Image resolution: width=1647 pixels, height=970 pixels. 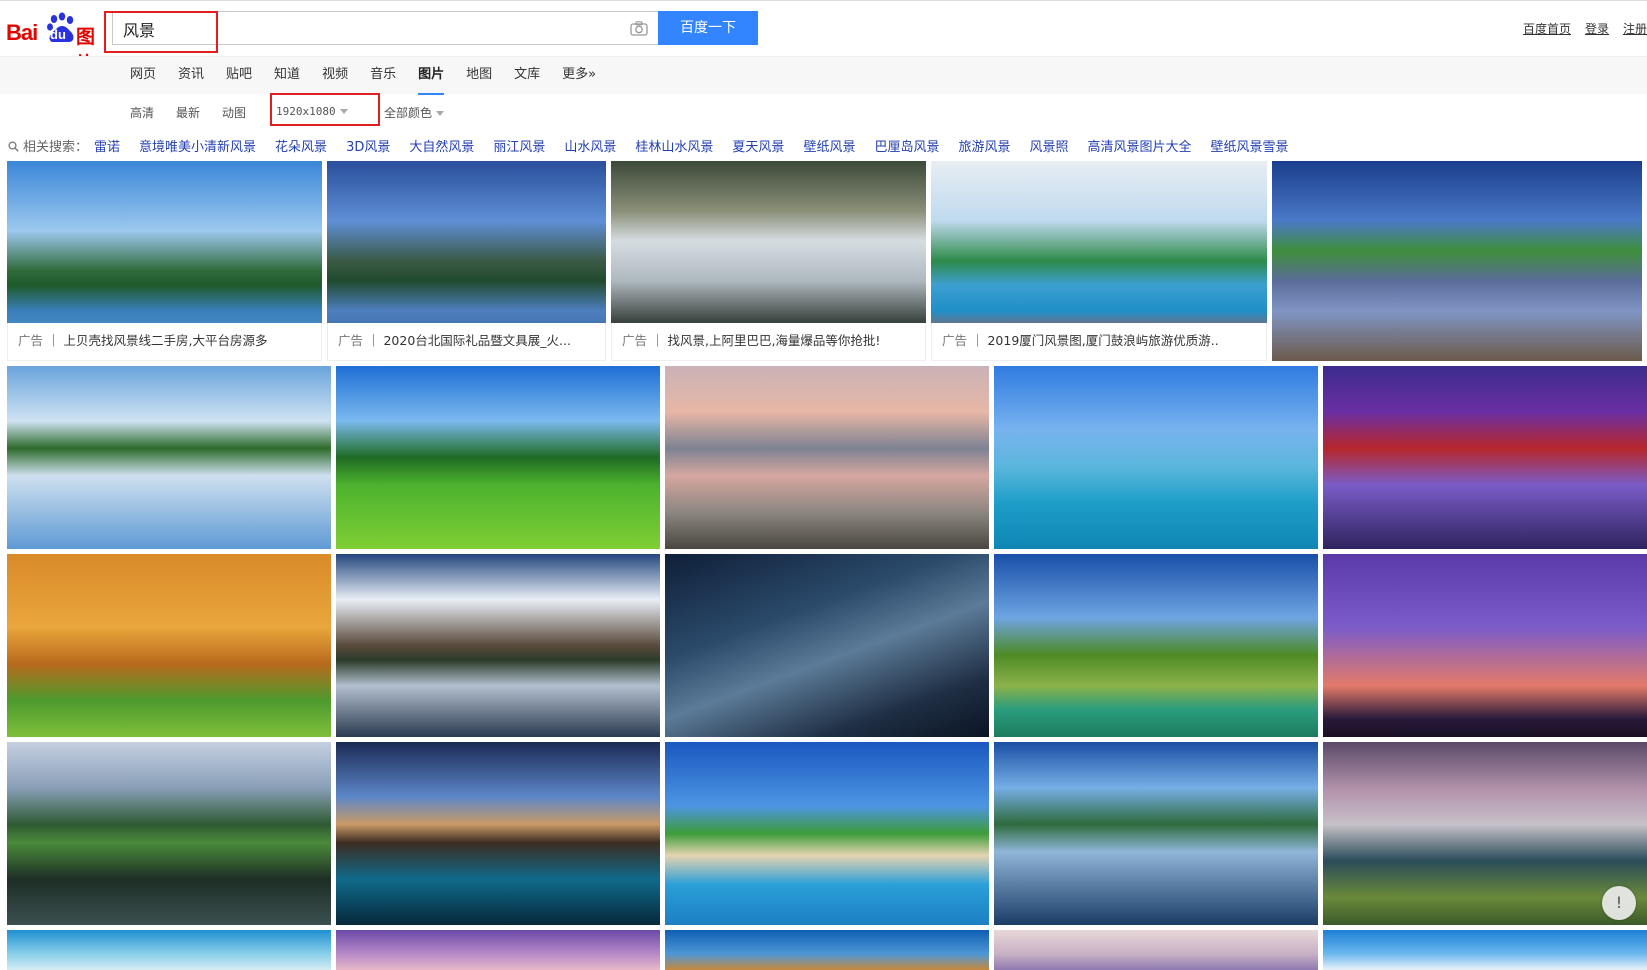 What do you see at coordinates (829, 147) in the screenshot?
I see `related-term: 壁纸风景` at bounding box center [829, 147].